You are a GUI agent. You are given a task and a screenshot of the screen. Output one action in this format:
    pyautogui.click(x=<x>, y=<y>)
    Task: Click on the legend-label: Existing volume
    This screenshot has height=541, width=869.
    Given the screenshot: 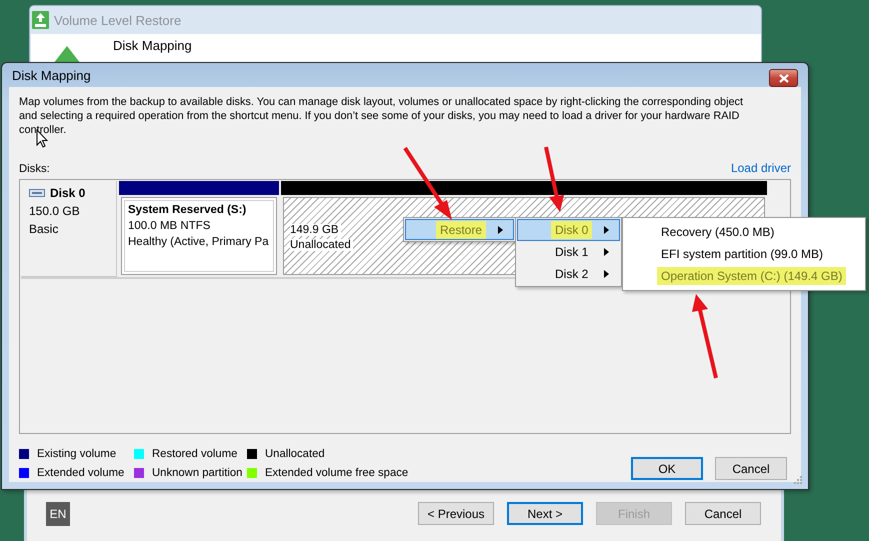 What is the action you would take?
    pyautogui.click(x=76, y=454)
    